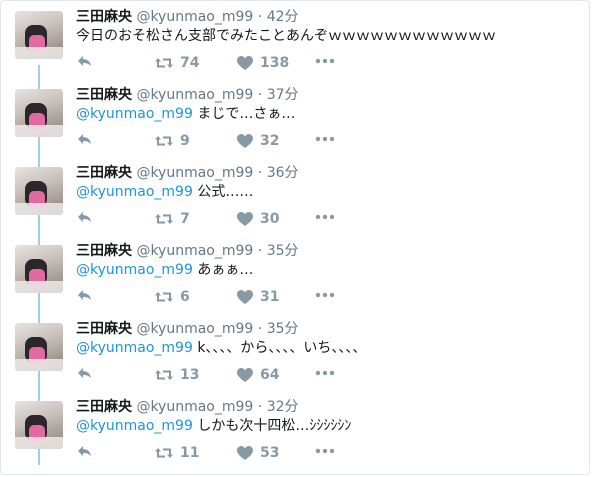  I want to click on timestamp: 36分, so click(283, 173).